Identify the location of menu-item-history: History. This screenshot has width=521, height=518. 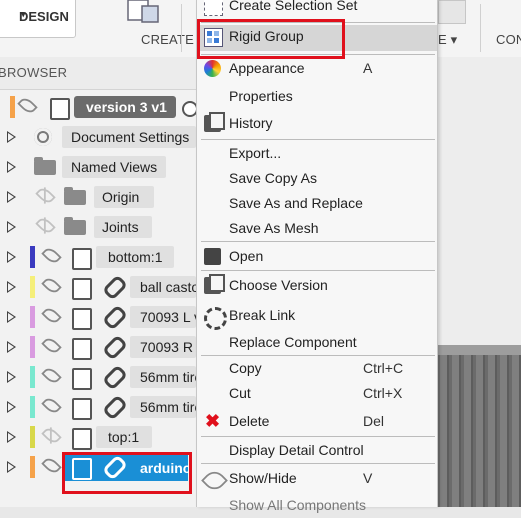
(317, 124).